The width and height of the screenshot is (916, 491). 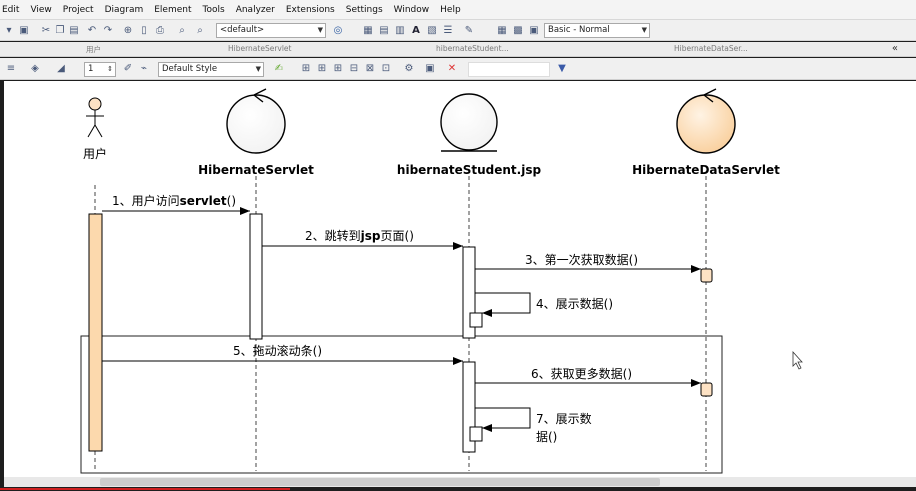 I want to click on horizontal-scrollbar, so click(x=460, y=482).